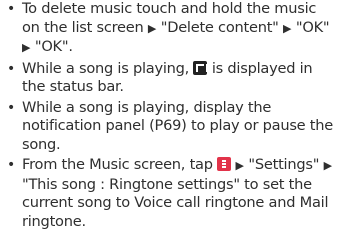  Describe the element at coordinates (51, 46) in the screenshot. I see `note-text: "OK".` at that location.